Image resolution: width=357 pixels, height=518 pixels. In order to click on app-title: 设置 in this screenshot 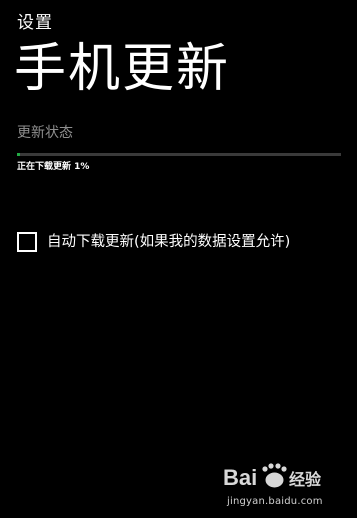, I will do `click(35, 23)`.